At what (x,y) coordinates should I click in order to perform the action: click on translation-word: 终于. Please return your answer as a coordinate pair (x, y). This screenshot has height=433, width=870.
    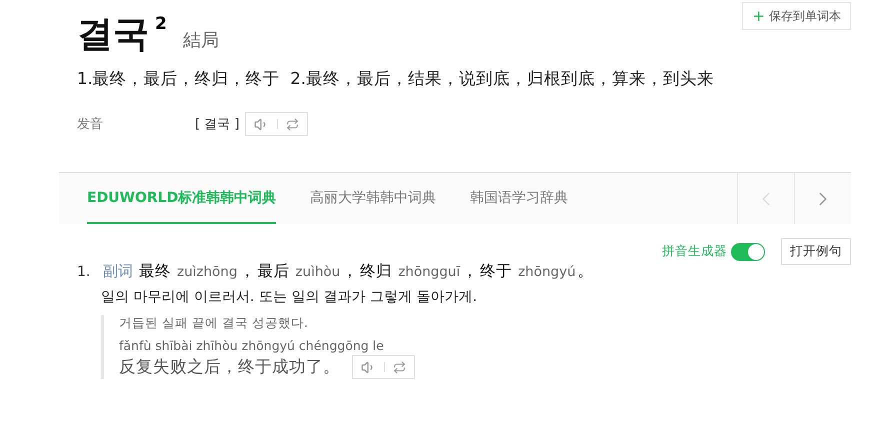
    Looking at the image, I should click on (496, 271).